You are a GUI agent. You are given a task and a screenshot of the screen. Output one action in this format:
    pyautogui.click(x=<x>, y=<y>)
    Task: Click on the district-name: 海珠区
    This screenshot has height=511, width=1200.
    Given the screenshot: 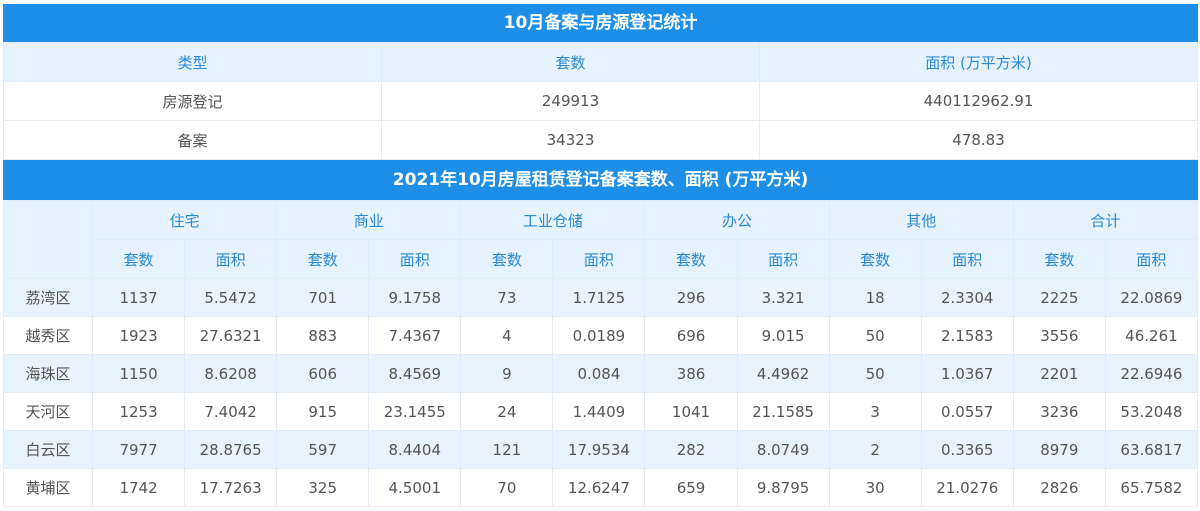 What is the action you would take?
    pyautogui.click(x=48, y=373)
    